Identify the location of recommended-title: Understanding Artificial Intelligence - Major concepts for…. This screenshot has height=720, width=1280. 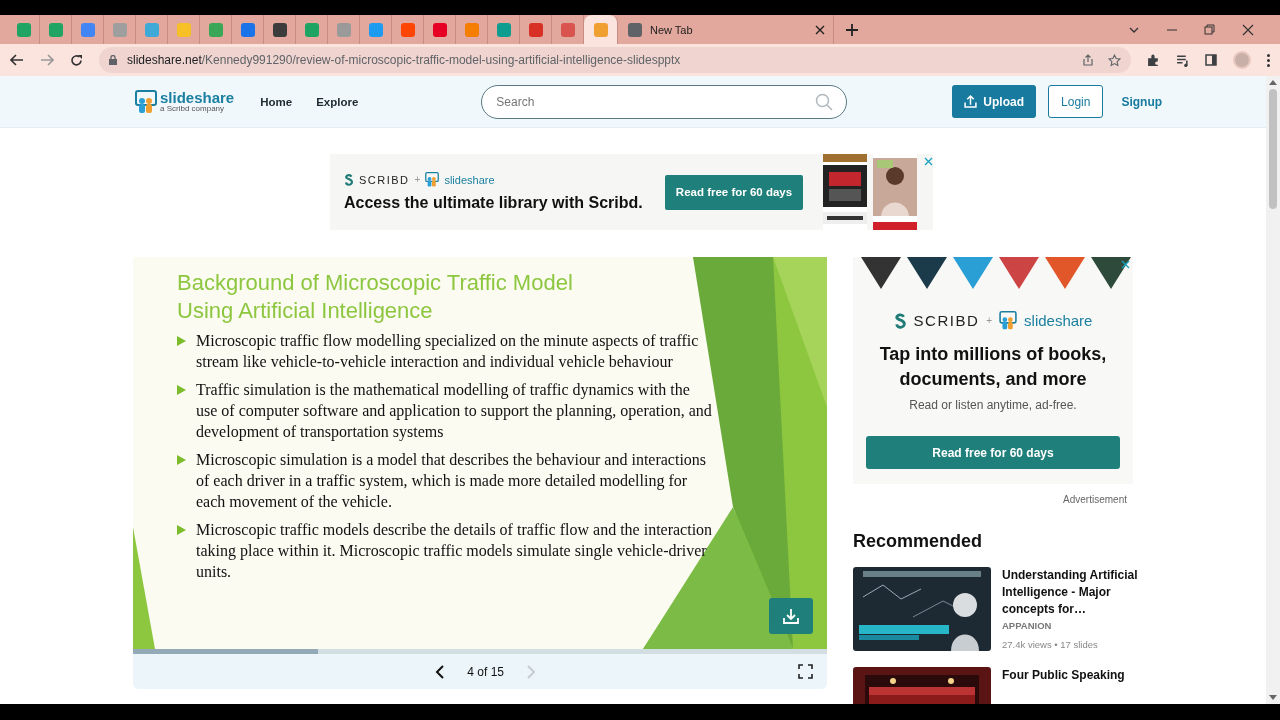
(1072, 592).